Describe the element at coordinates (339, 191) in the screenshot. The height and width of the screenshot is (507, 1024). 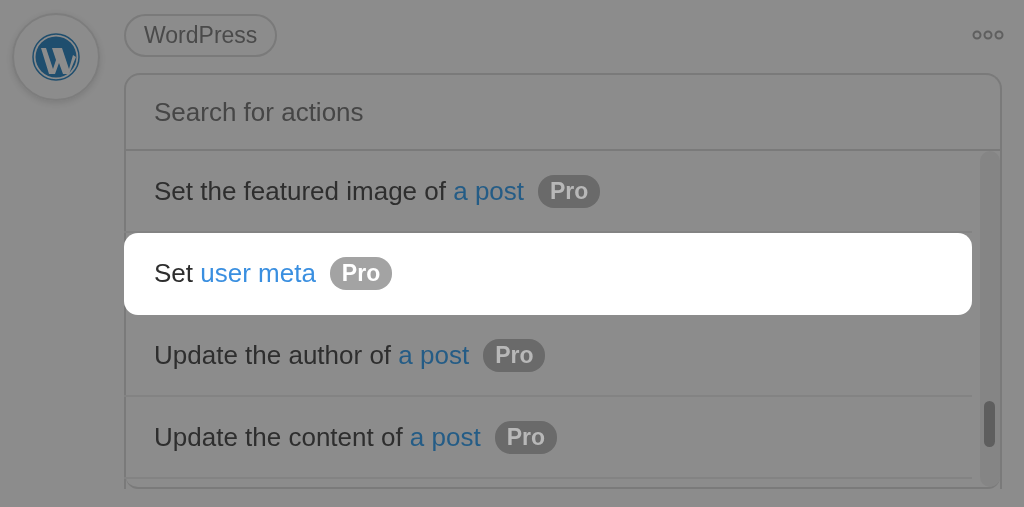
I see `action-label: Set the featured image of a post` at that location.